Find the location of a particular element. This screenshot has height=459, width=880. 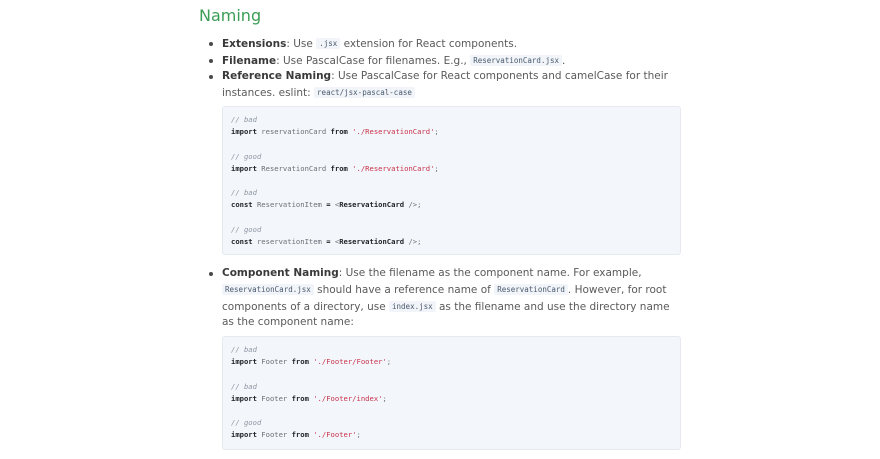

code-string: './Footer/index' is located at coordinates (345, 398).